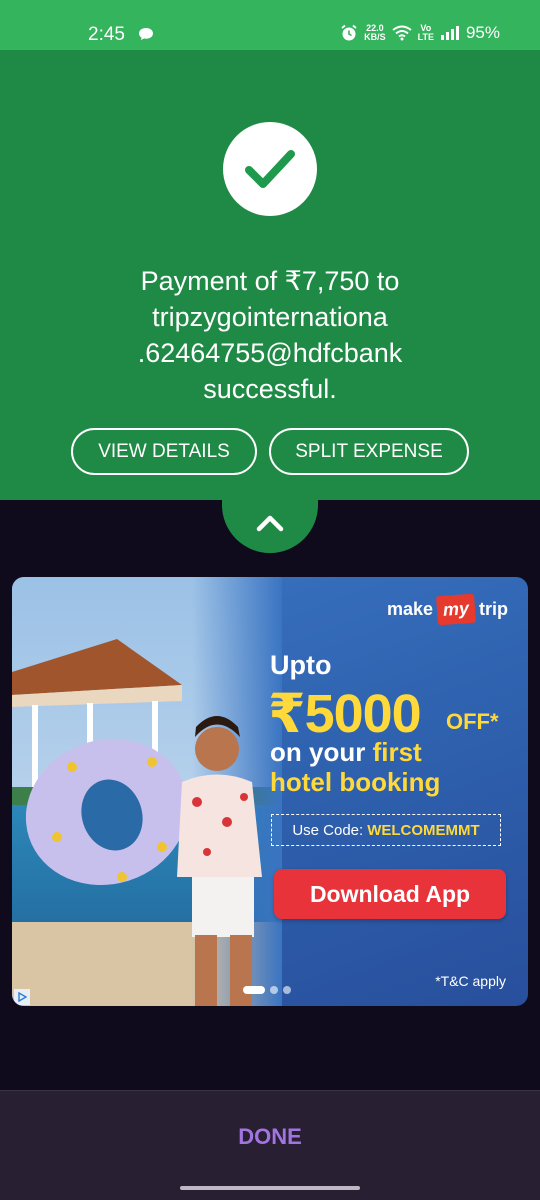  I want to click on battery-percent: 95%, so click(482, 32).